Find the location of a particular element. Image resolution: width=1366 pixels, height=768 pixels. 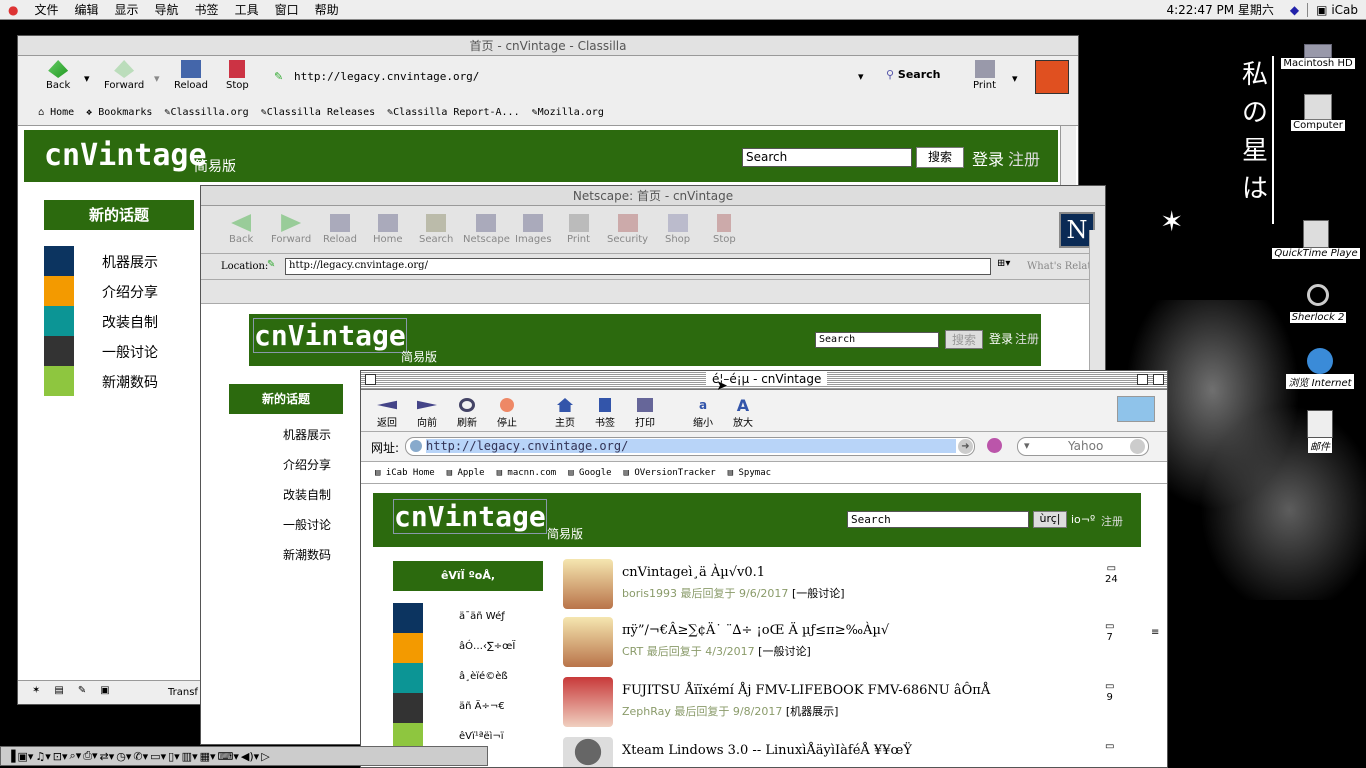

ns-site-search-button: 搜索 is located at coordinates (964, 339).